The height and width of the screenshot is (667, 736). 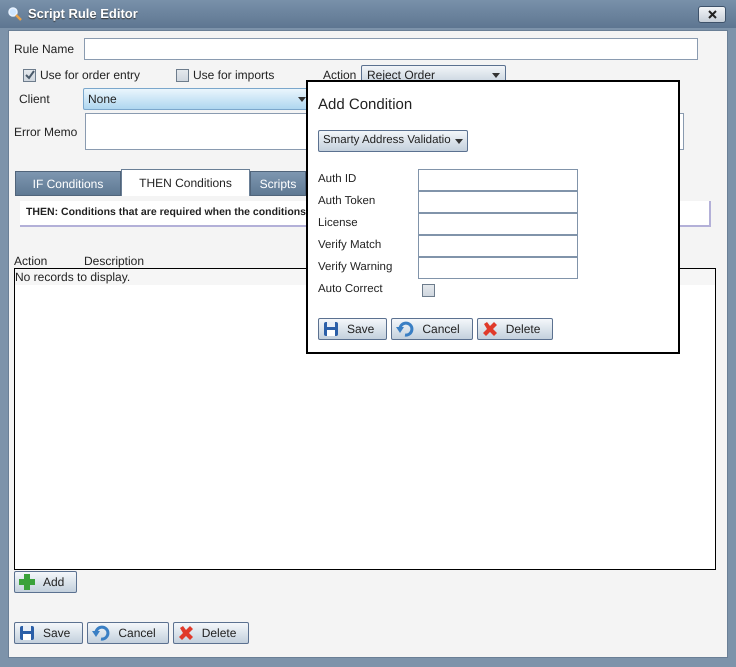 I want to click on search-icon, so click(x=15, y=14).